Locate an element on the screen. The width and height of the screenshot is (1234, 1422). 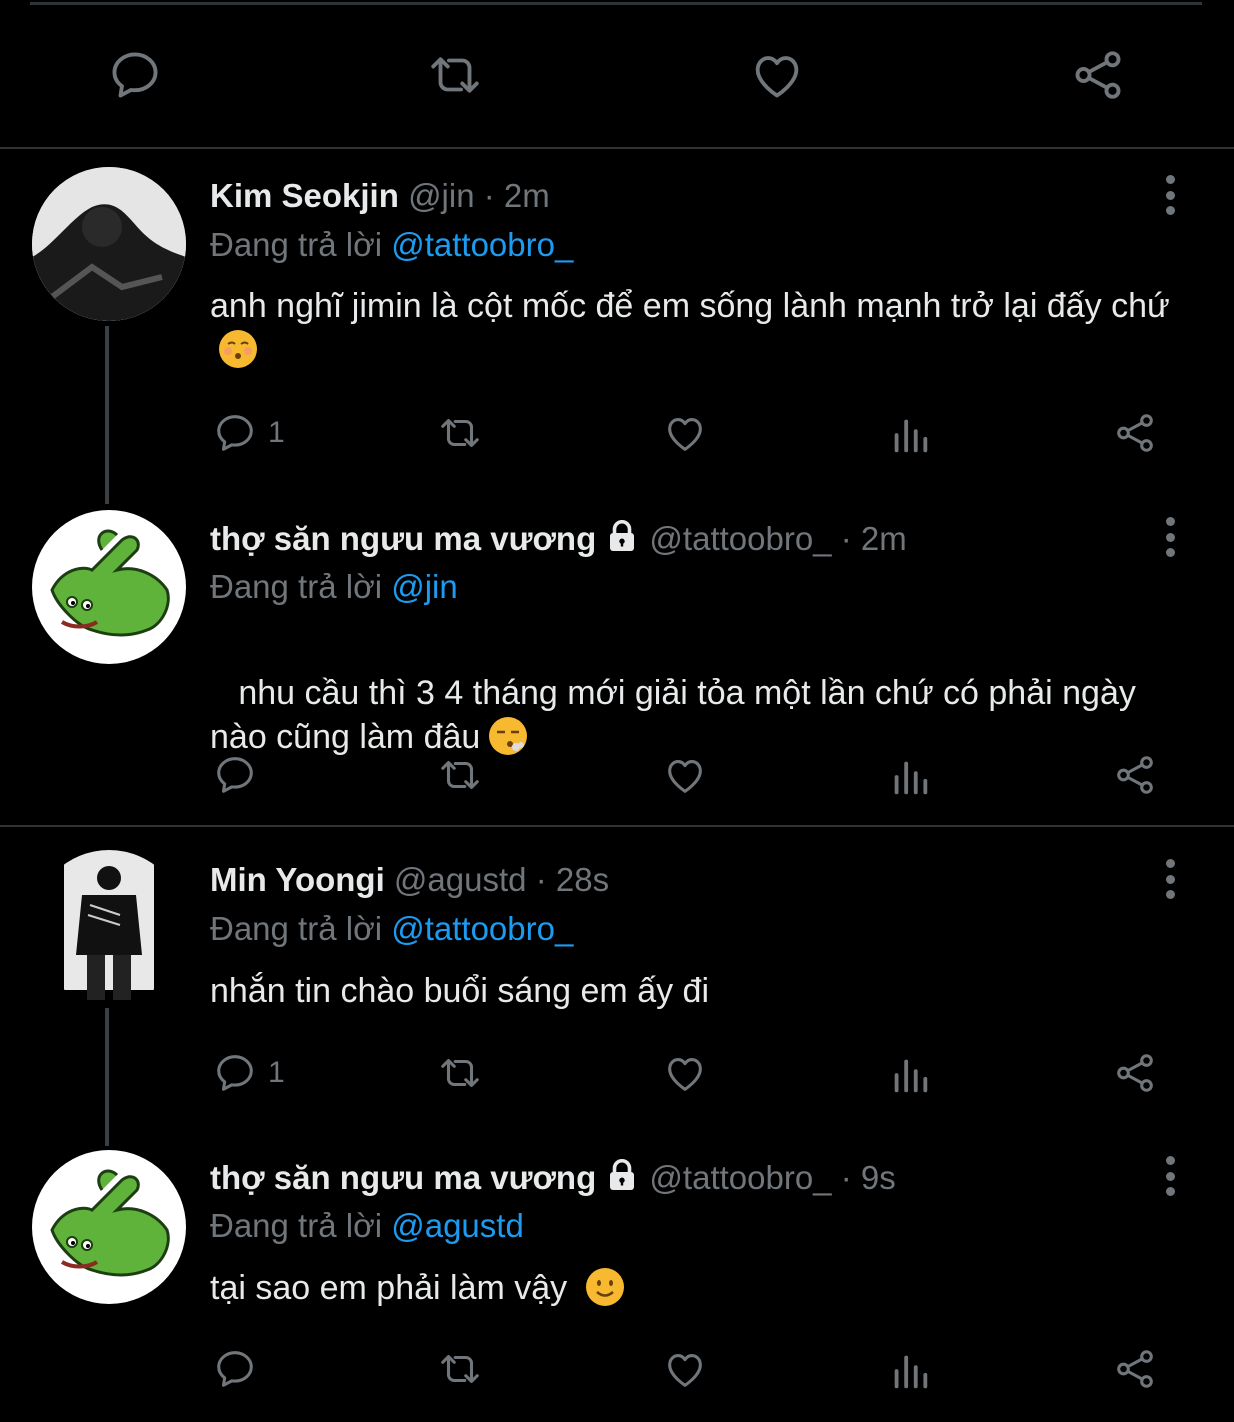
replying-to: Đang trả lời @jin is located at coordinates (334, 587).